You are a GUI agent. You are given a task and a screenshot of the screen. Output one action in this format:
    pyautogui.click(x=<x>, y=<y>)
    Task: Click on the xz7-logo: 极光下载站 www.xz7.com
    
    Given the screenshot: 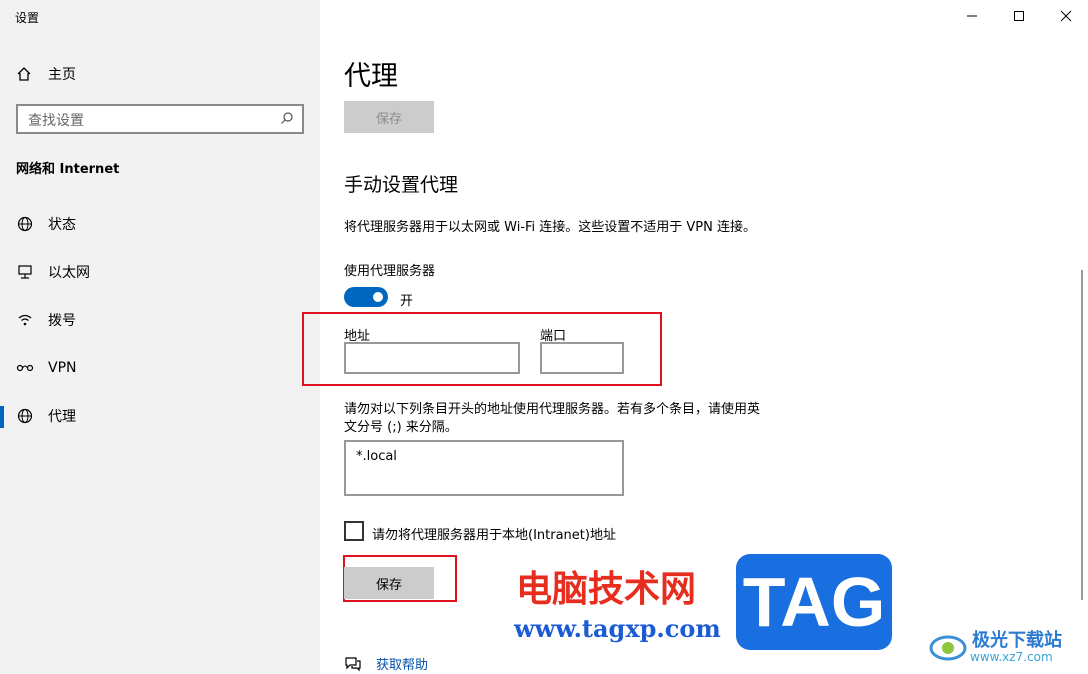 What is the action you would take?
    pyautogui.click(x=1003, y=646)
    